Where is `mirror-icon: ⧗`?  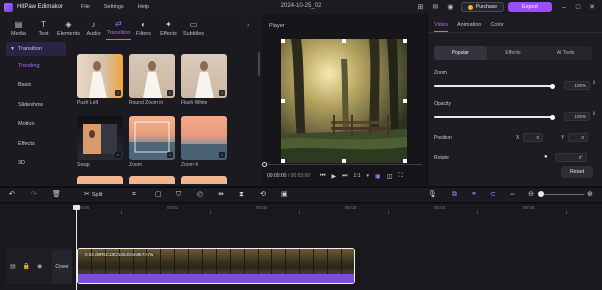 mirror-icon: ⧗ is located at coordinates (241, 194).